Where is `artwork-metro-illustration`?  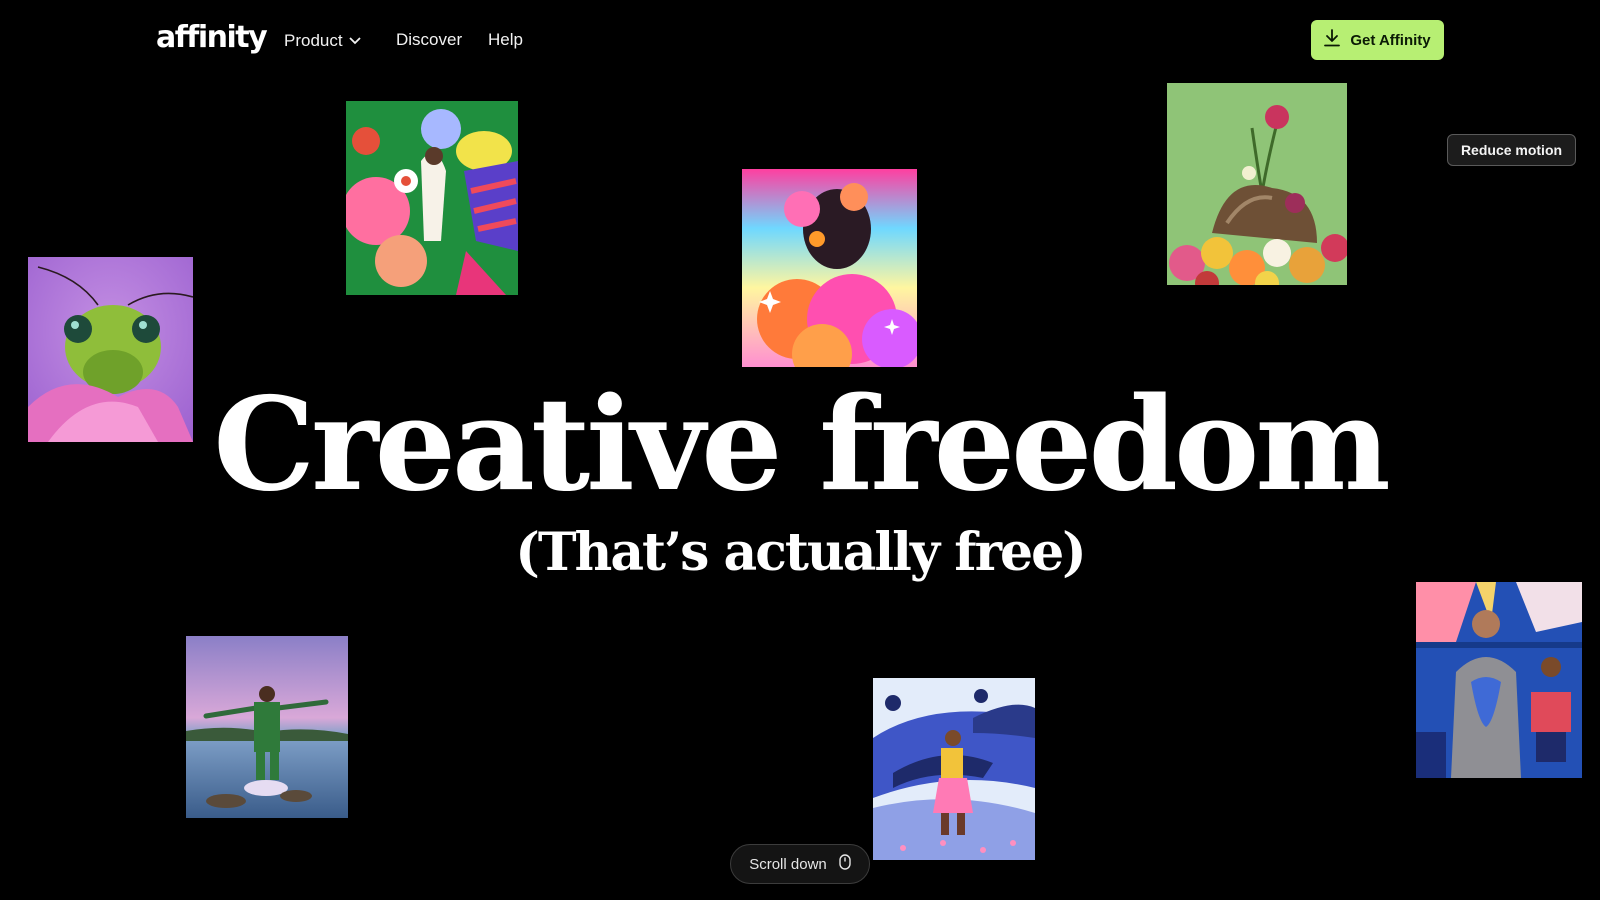
artwork-metro-illustration is located at coordinates (1499, 680).